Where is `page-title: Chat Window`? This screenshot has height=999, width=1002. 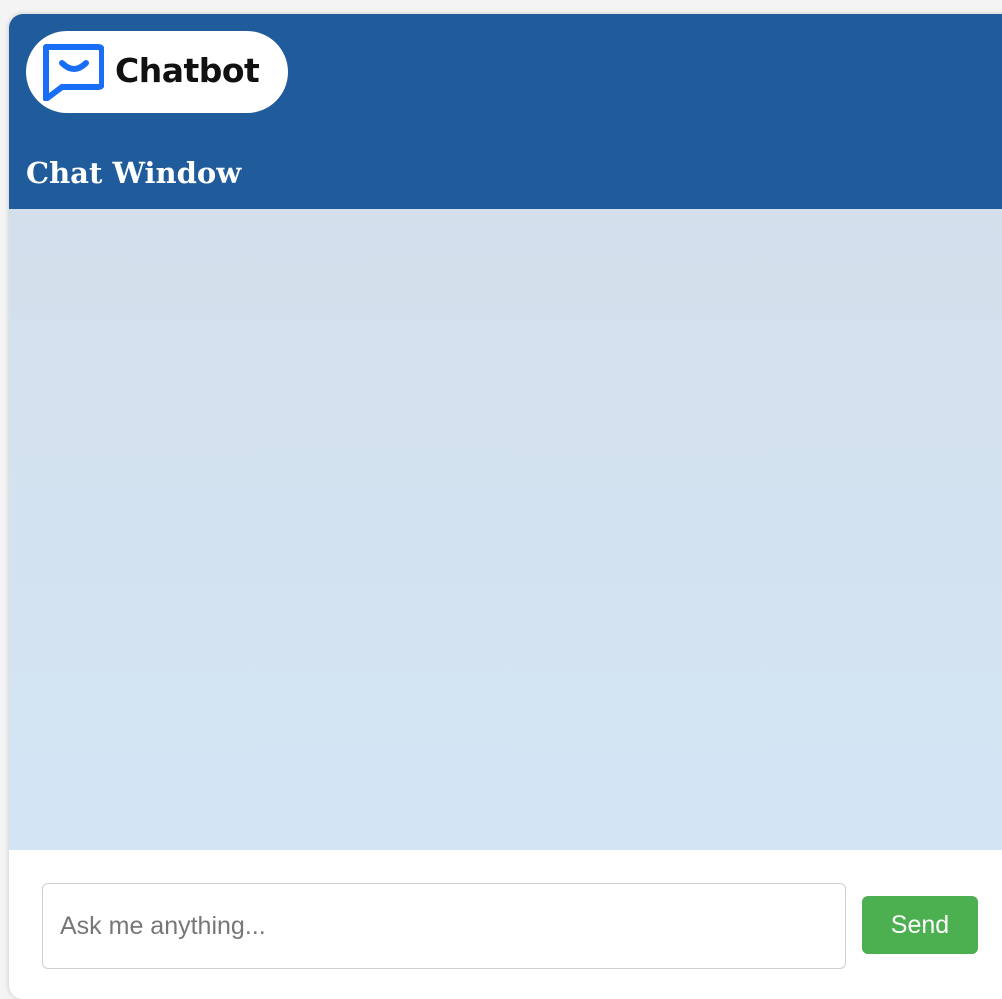
page-title: Chat Window is located at coordinates (134, 173).